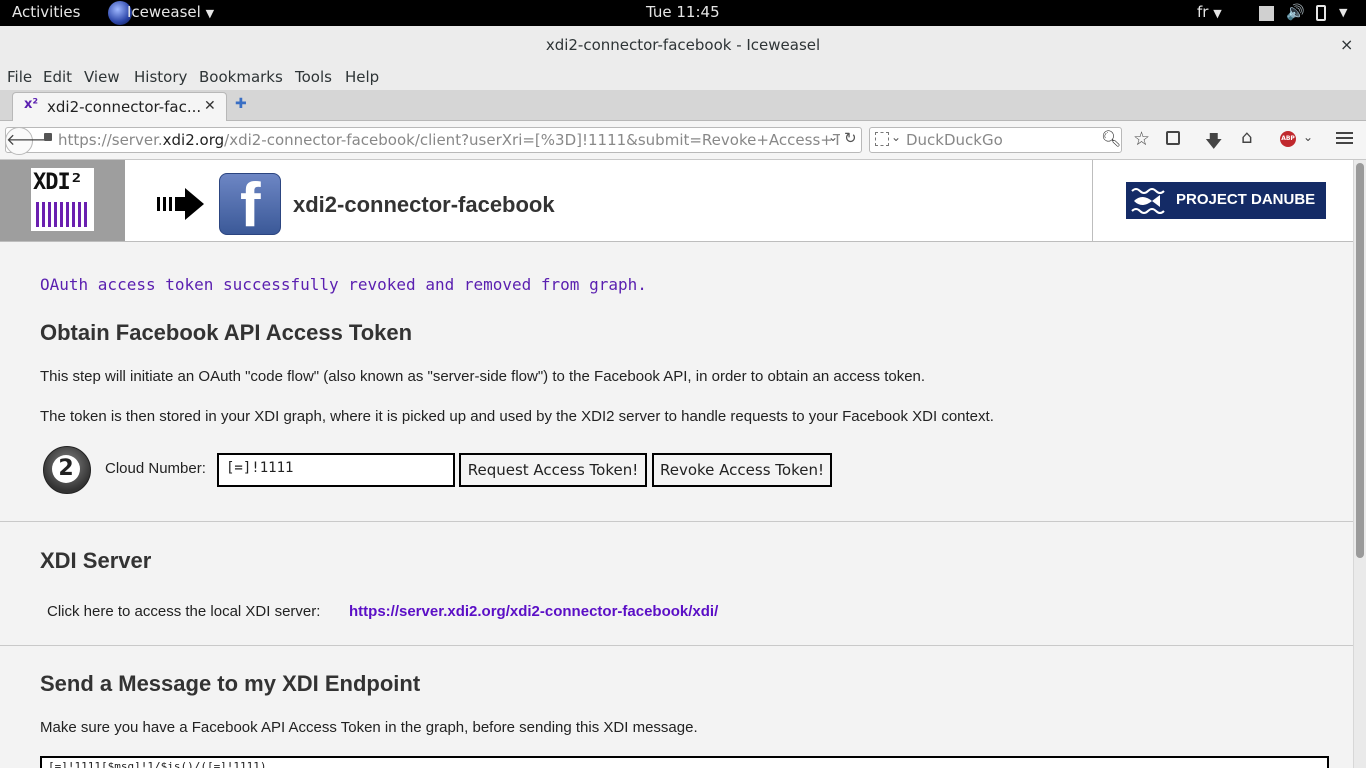  I want to click on cloud-number-label: Cloud Number:, so click(155, 468).